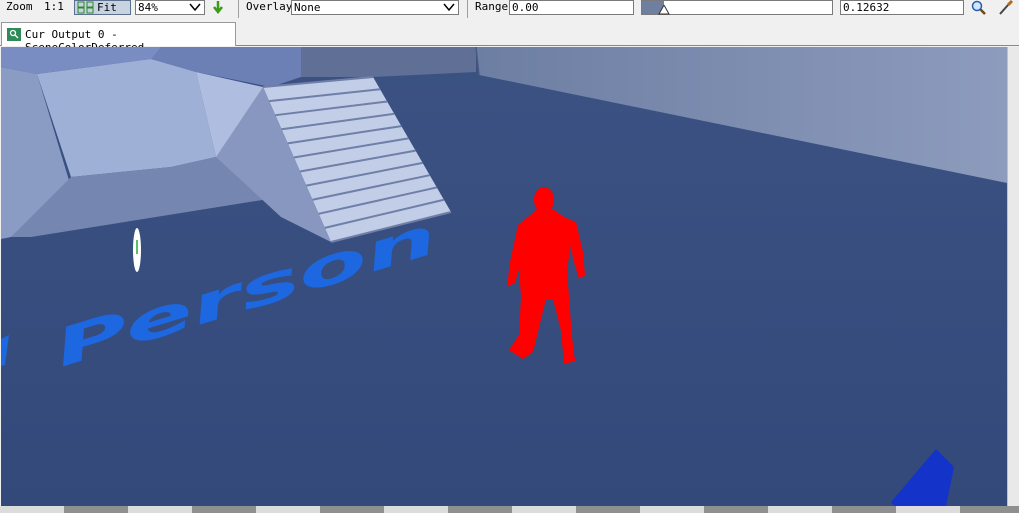 The height and width of the screenshot is (513, 1019). I want to click on zoom-range-icon, so click(979, 7).